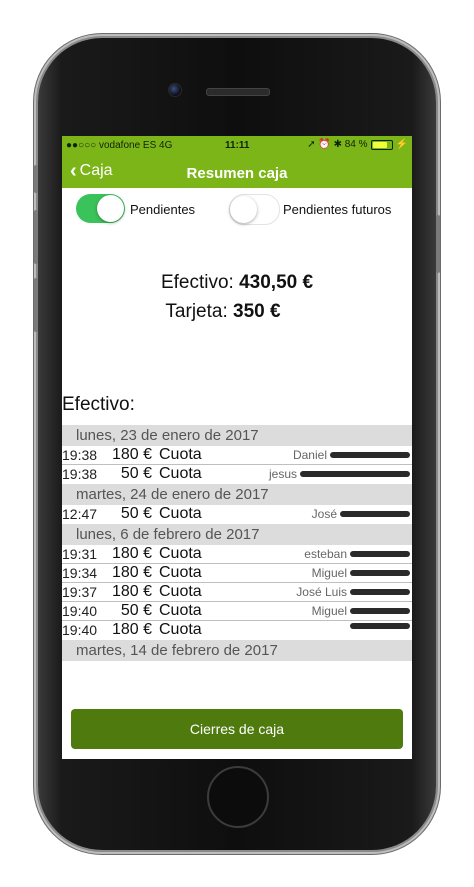  Describe the element at coordinates (438, 244) in the screenshot. I see `power-button` at that location.